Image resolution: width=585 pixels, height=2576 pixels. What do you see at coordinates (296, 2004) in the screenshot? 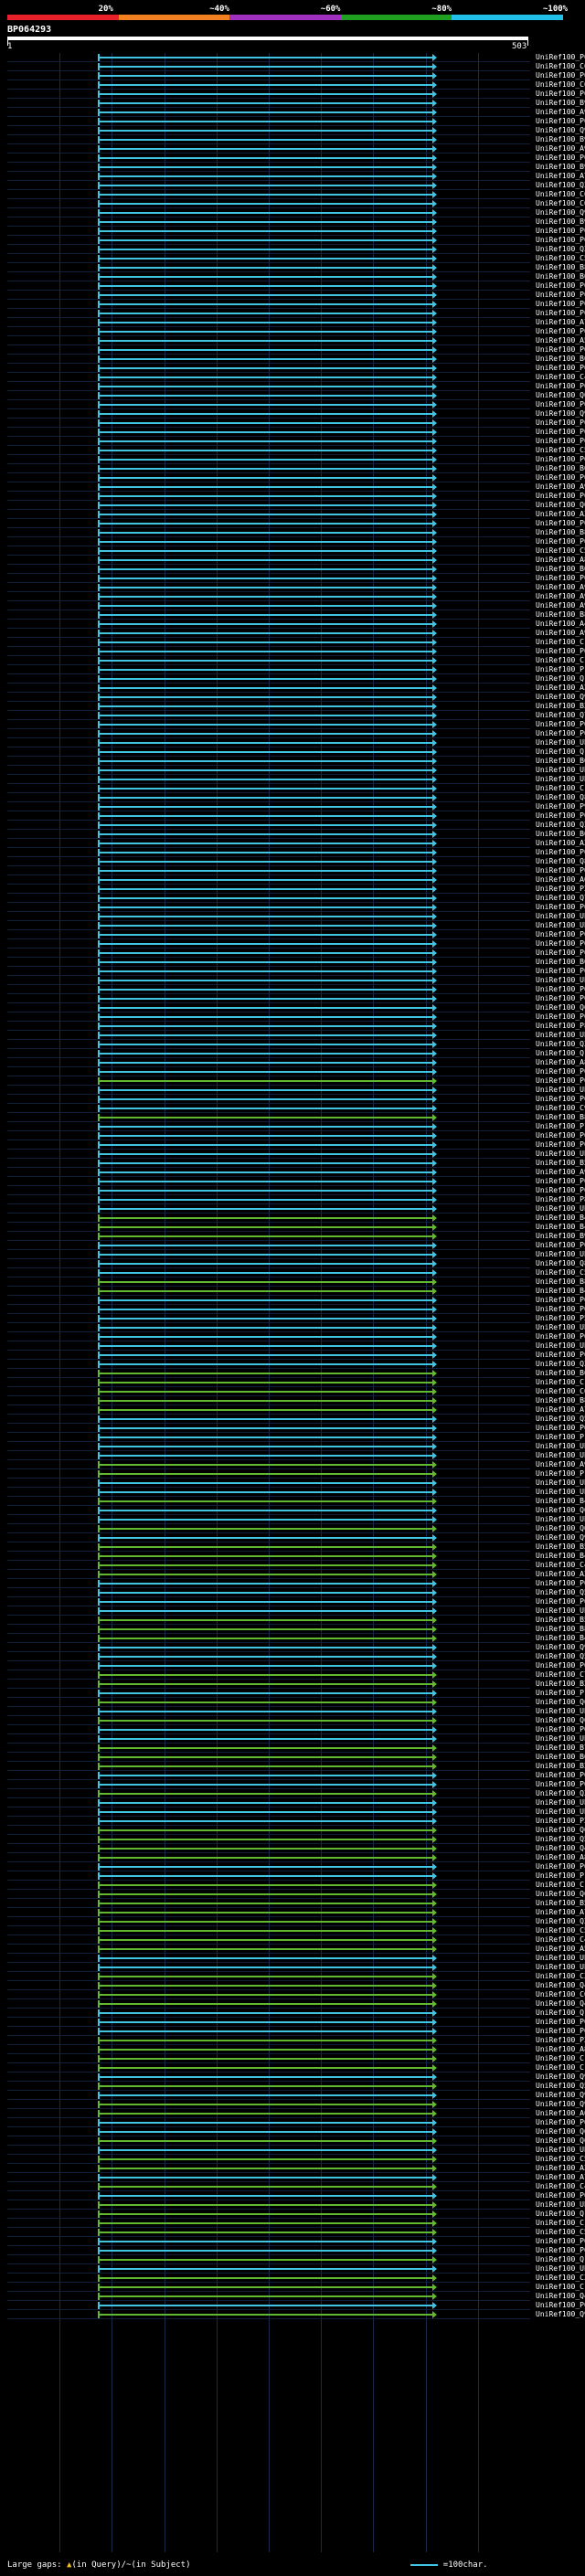
I see `table-row: UniRef100_Q4UBU6` at bounding box center [296, 2004].